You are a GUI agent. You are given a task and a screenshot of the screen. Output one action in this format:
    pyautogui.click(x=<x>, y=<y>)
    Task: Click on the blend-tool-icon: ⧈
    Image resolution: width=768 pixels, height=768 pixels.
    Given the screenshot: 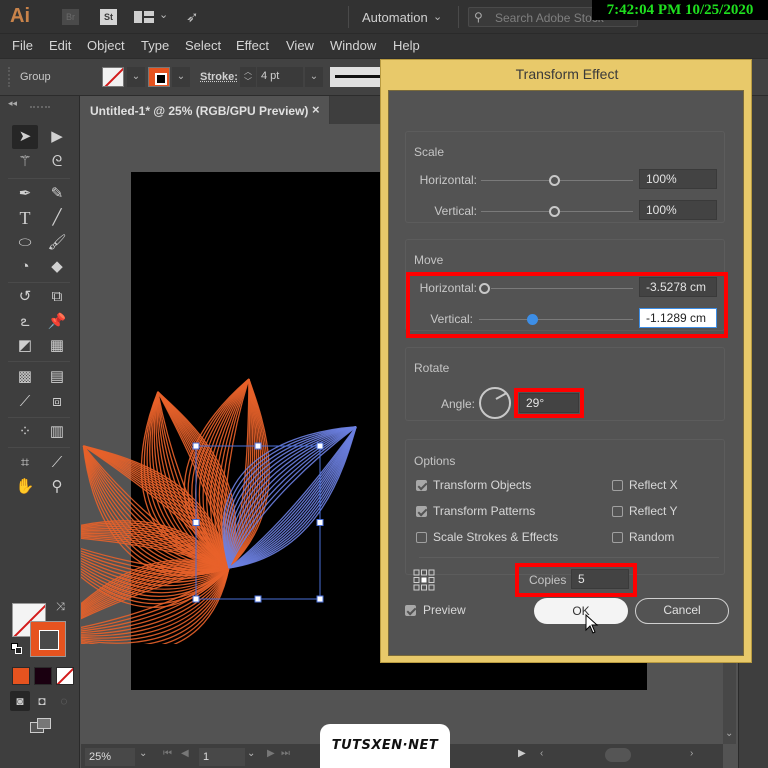 What is the action you would take?
    pyautogui.click(x=57, y=402)
    